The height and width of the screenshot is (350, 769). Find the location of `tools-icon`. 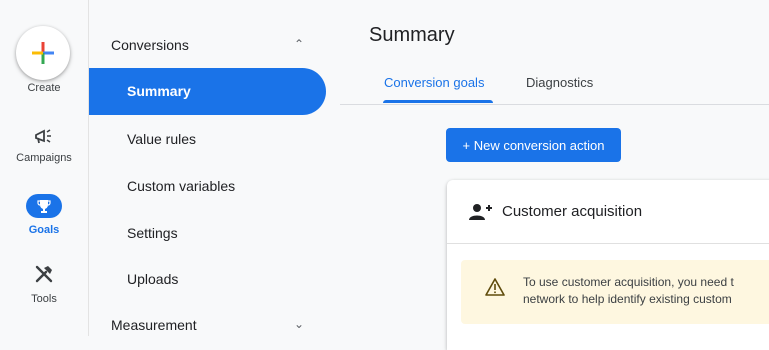

tools-icon is located at coordinates (44, 274).